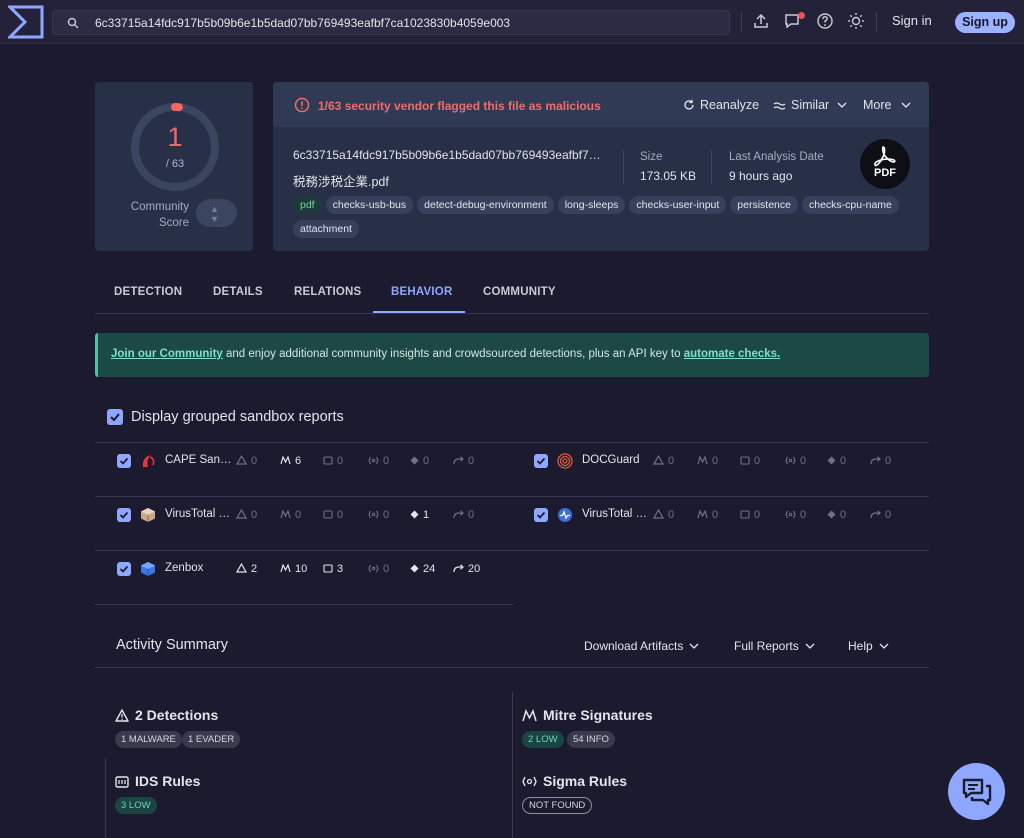 The height and width of the screenshot is (838, 1024). What do you see at coordinates (587, 715) in the screenshot?
I see `mitre-signatures-title: Mitre Signatures` at bounding box center [587, 715].